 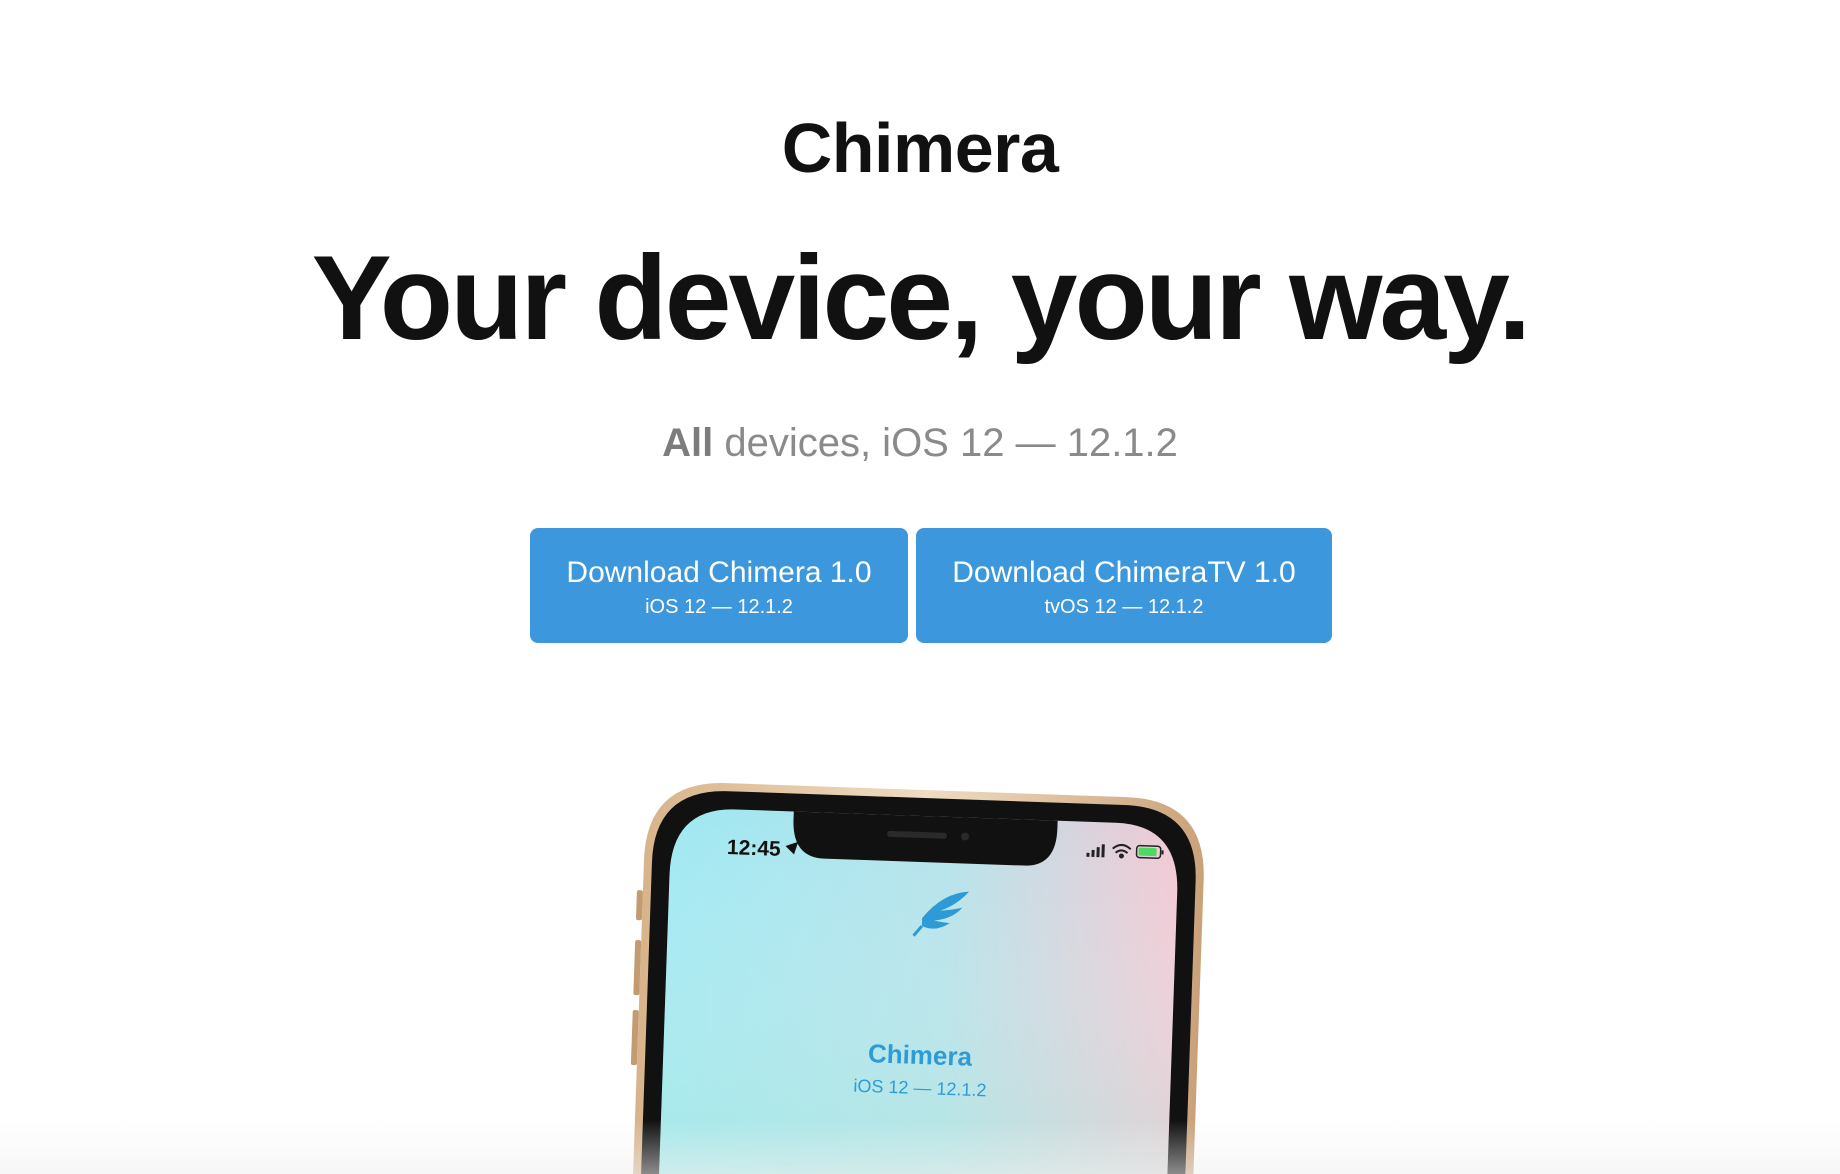 I want to click on download-chimeratv-version: tvOS 12 — 12.1.2, so click(x=1124, y=607).